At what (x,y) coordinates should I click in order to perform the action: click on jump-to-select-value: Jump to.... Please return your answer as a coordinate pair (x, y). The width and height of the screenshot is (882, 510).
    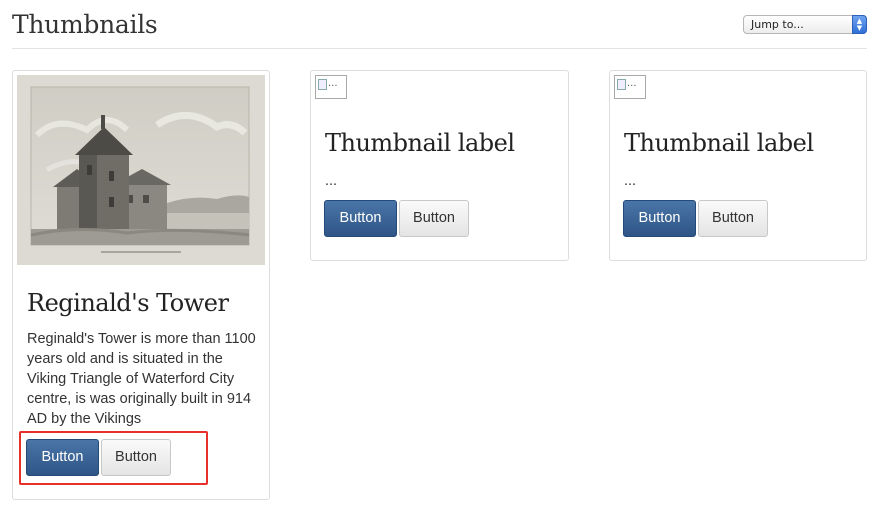
    Looking at the image, I should click on (777, 24).